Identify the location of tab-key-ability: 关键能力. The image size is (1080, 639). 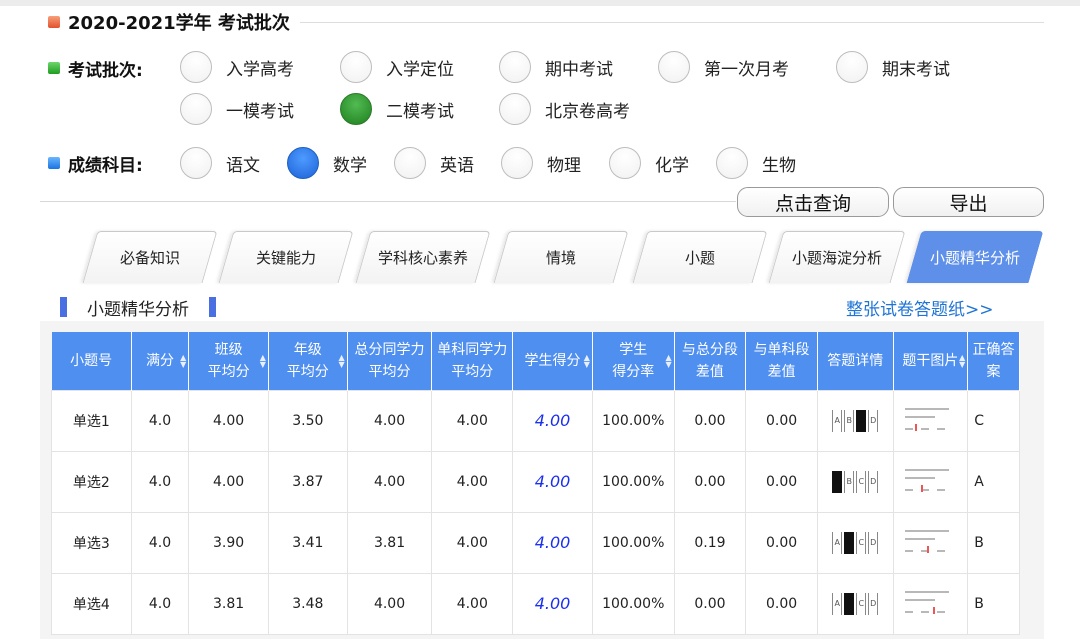
(286, 257).